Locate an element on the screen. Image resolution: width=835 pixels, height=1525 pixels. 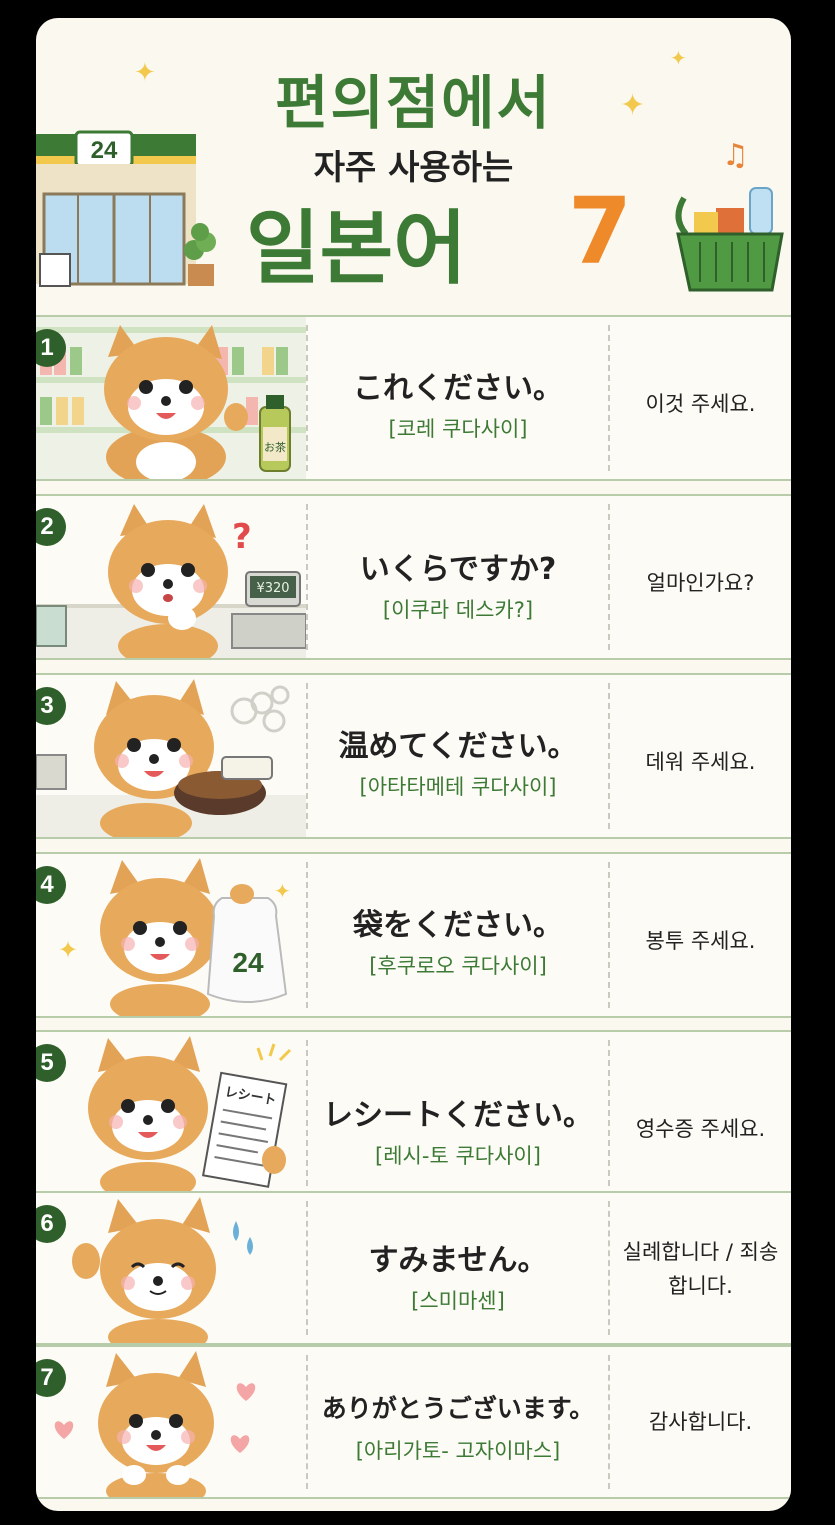
phrase-row-4: ✦ ✦ 24 4 袋をください。 [후쿠로오 쿠다사이] 봉투 주세요. is located at coordinates (413, 935).